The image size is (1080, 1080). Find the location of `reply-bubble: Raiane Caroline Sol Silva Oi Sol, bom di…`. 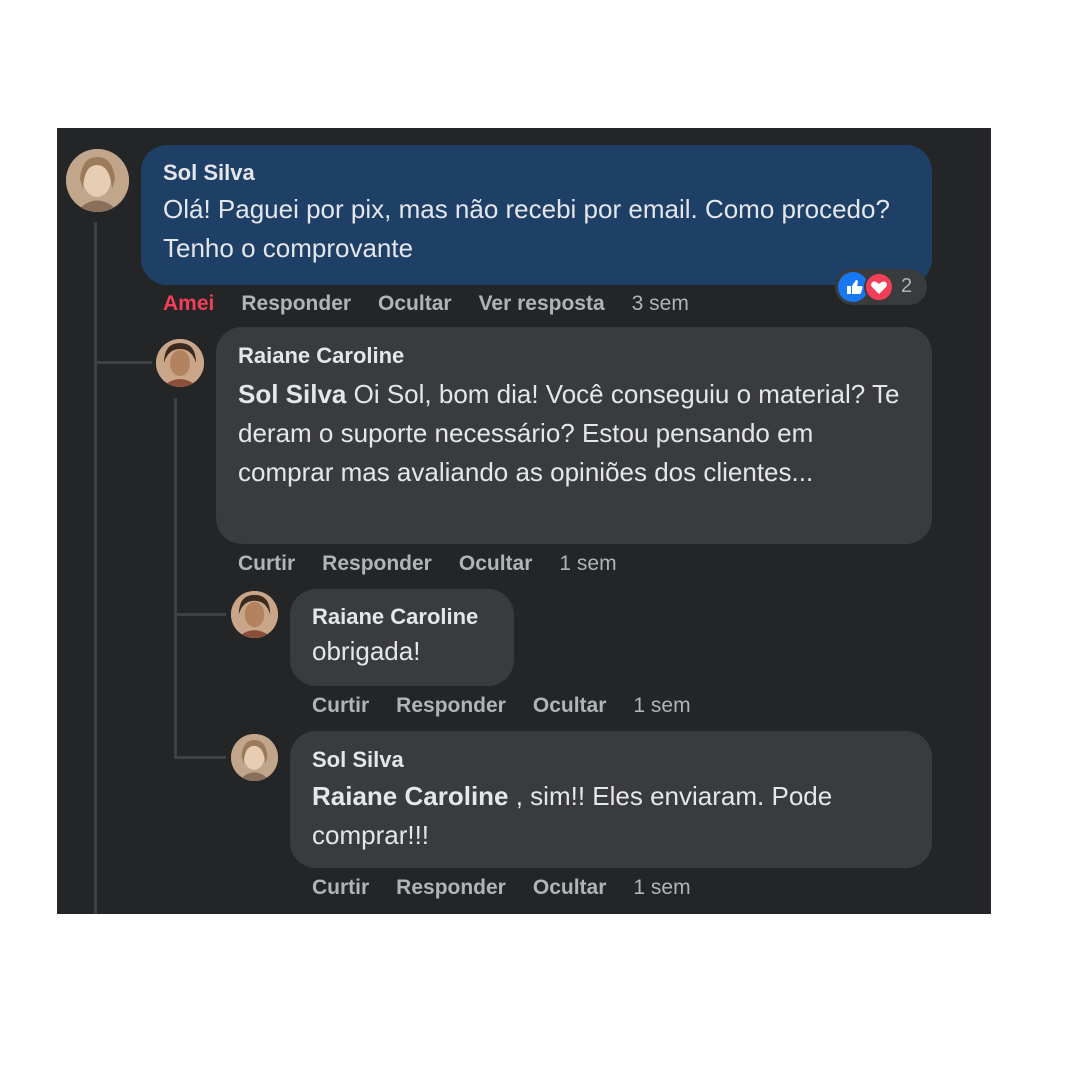

reply-bubble: Raiane Caroline Sol Silva Oi Sol, bom di… is located at coordinates (574, 435).